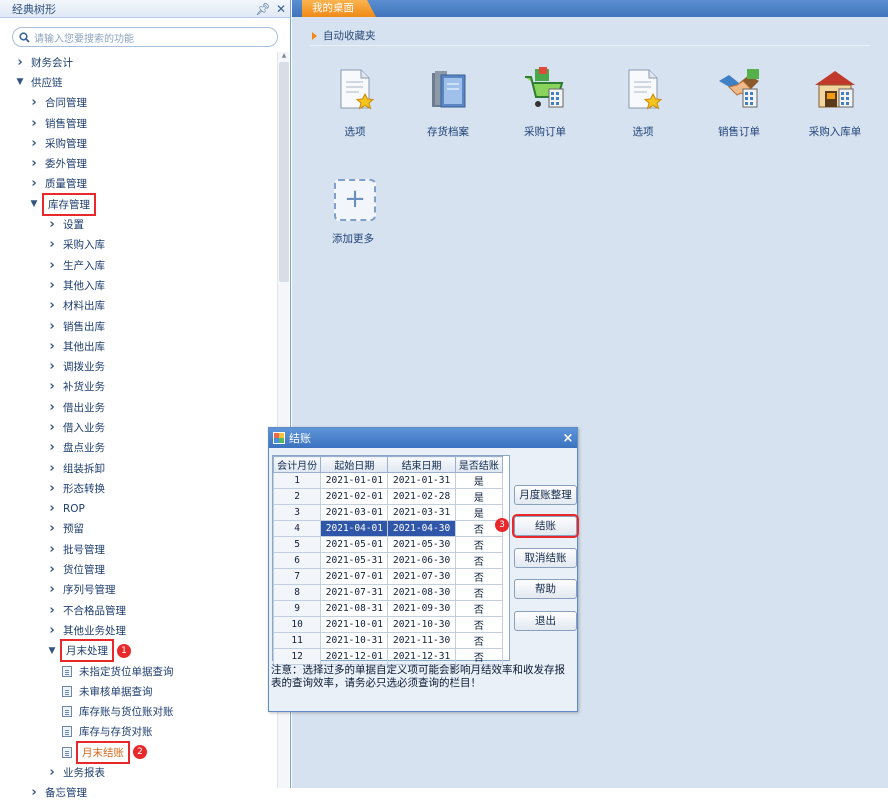  Describe the element at coordinates (545, 589) in the screenshot. I see `help-button: 帮助` at that location.